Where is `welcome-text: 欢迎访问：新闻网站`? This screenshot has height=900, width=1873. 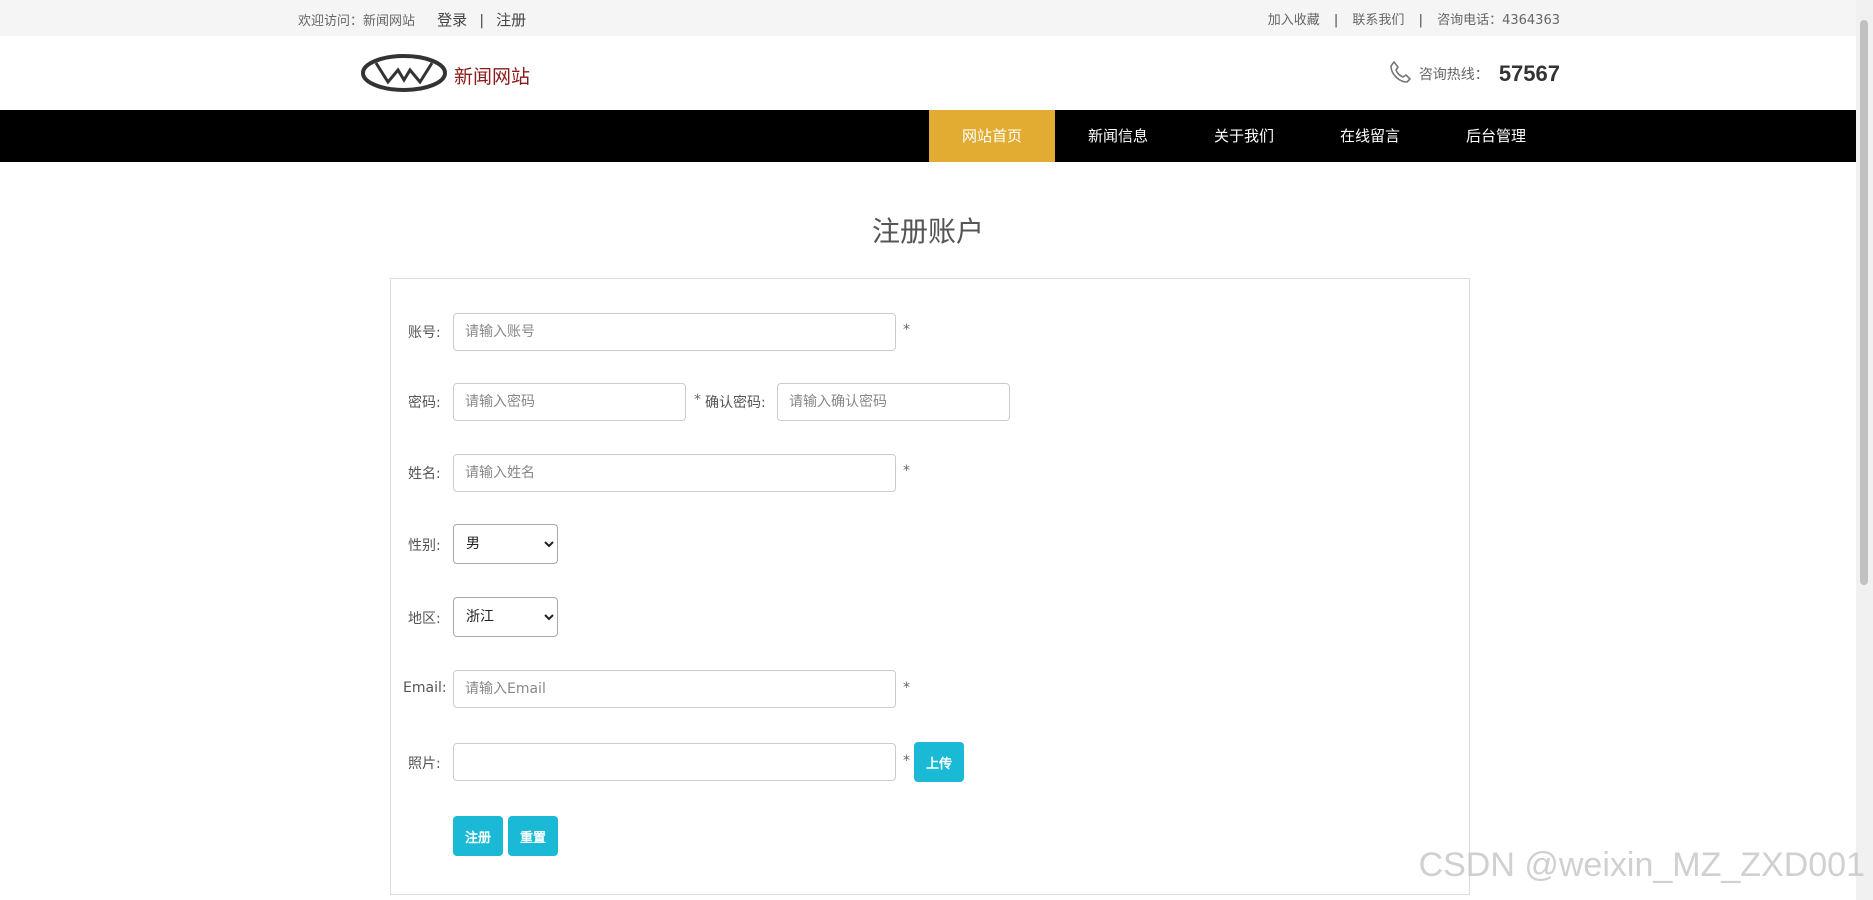 welcome-text: 欢迎访问：新闻网站 is located at coordinates (357, 21).